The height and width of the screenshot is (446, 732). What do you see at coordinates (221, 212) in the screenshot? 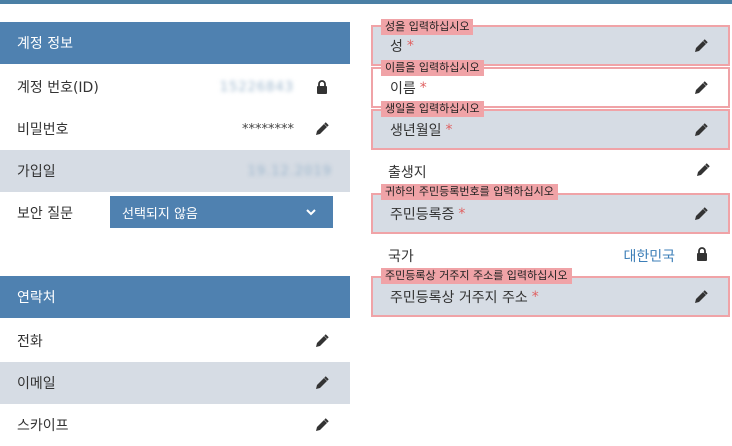
I see `security-question-select: 선택되지 않음` at bounding box center [221, 212].